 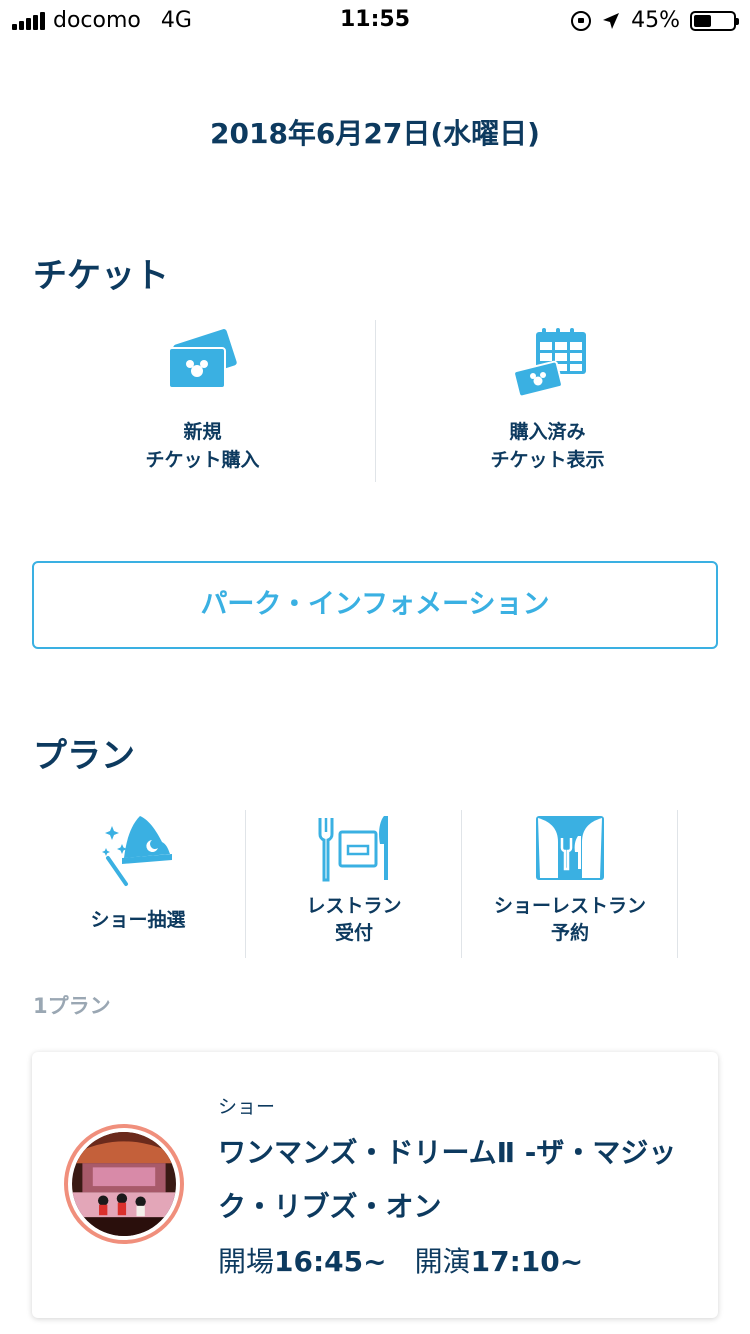 What do you see at coordinates (353, 849) in the screenshot?
I see `restaurant-icon` at bounding box center [353, 849].